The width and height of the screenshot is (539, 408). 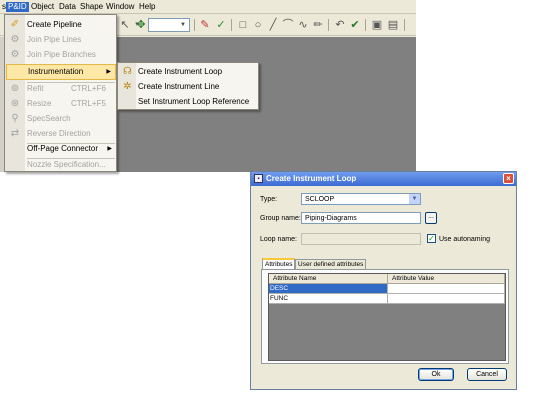 I want to click on join-branches-icon: ⚙, so click(x=15, y=54).